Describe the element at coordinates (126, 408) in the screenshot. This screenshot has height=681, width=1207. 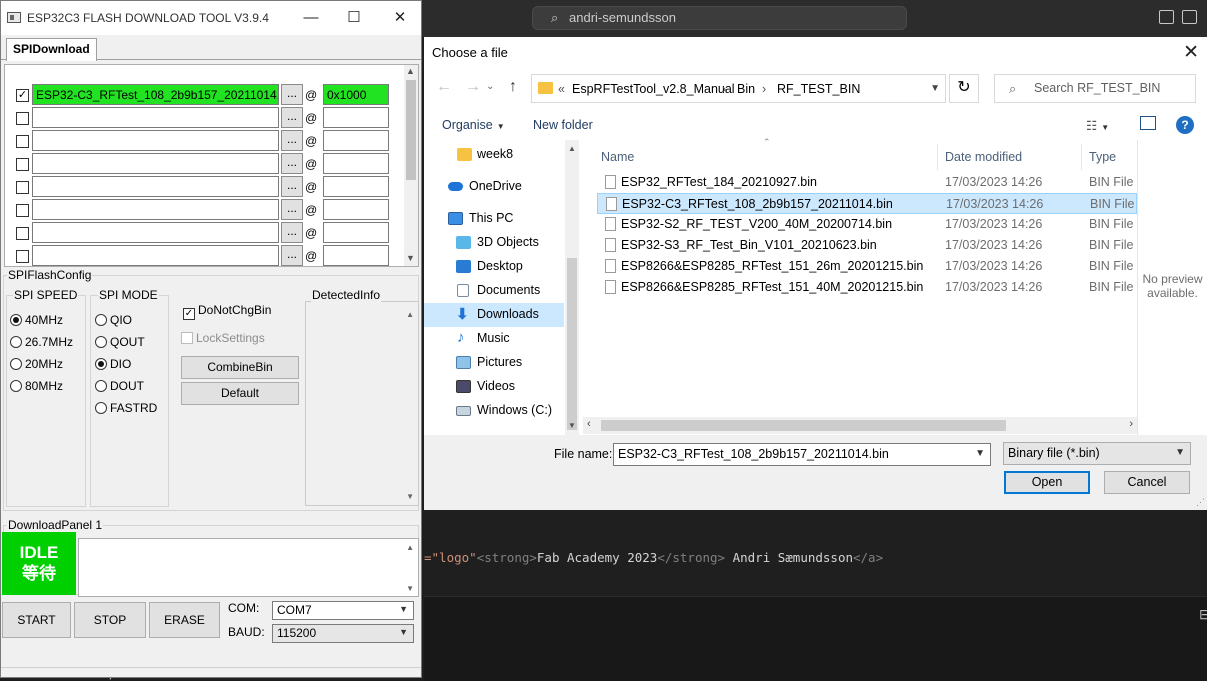
I see `radio-fastrd: FASTRD` at that location.